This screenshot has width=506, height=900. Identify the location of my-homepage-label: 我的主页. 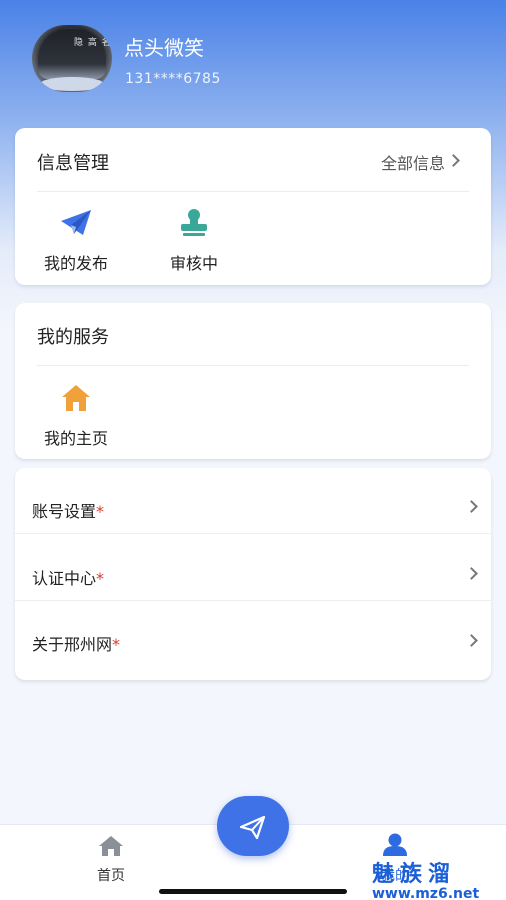
(75, 438).